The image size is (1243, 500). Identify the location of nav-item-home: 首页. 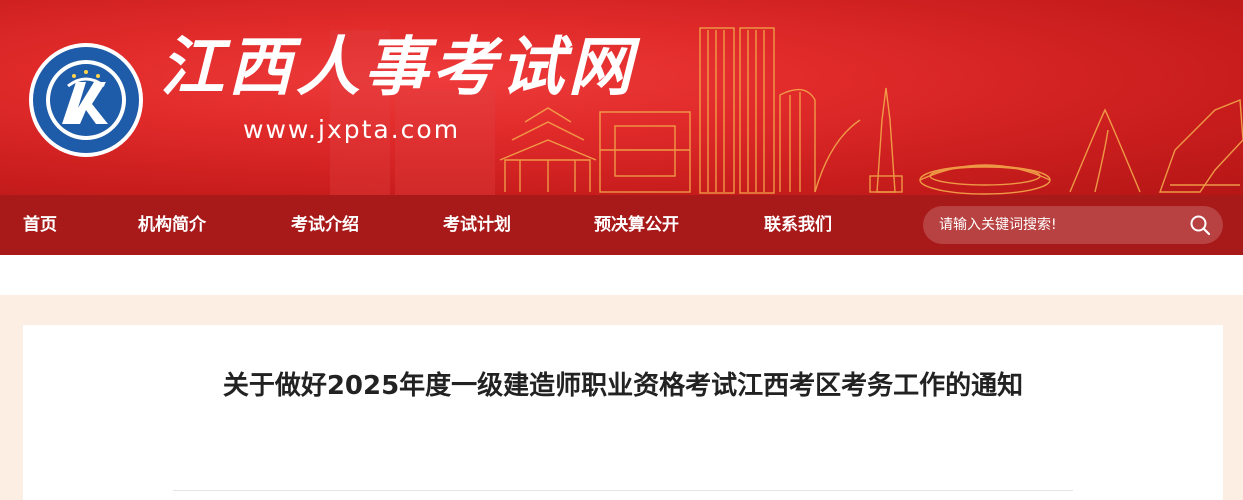
(40, 225).